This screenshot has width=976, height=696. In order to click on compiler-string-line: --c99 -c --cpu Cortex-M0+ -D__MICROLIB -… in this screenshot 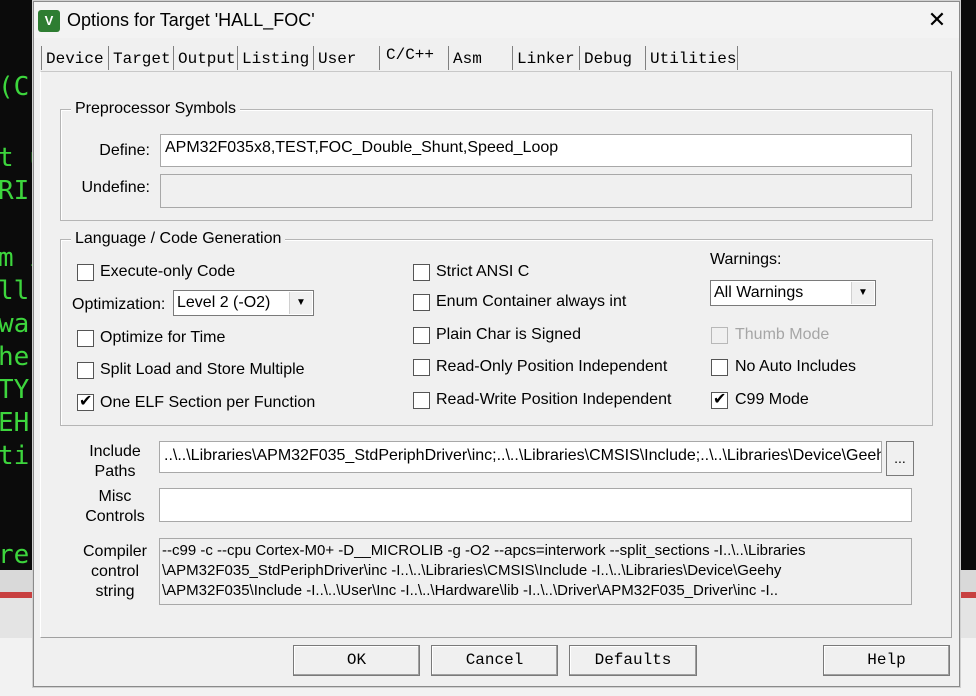, I will do `click(484, 550)`.